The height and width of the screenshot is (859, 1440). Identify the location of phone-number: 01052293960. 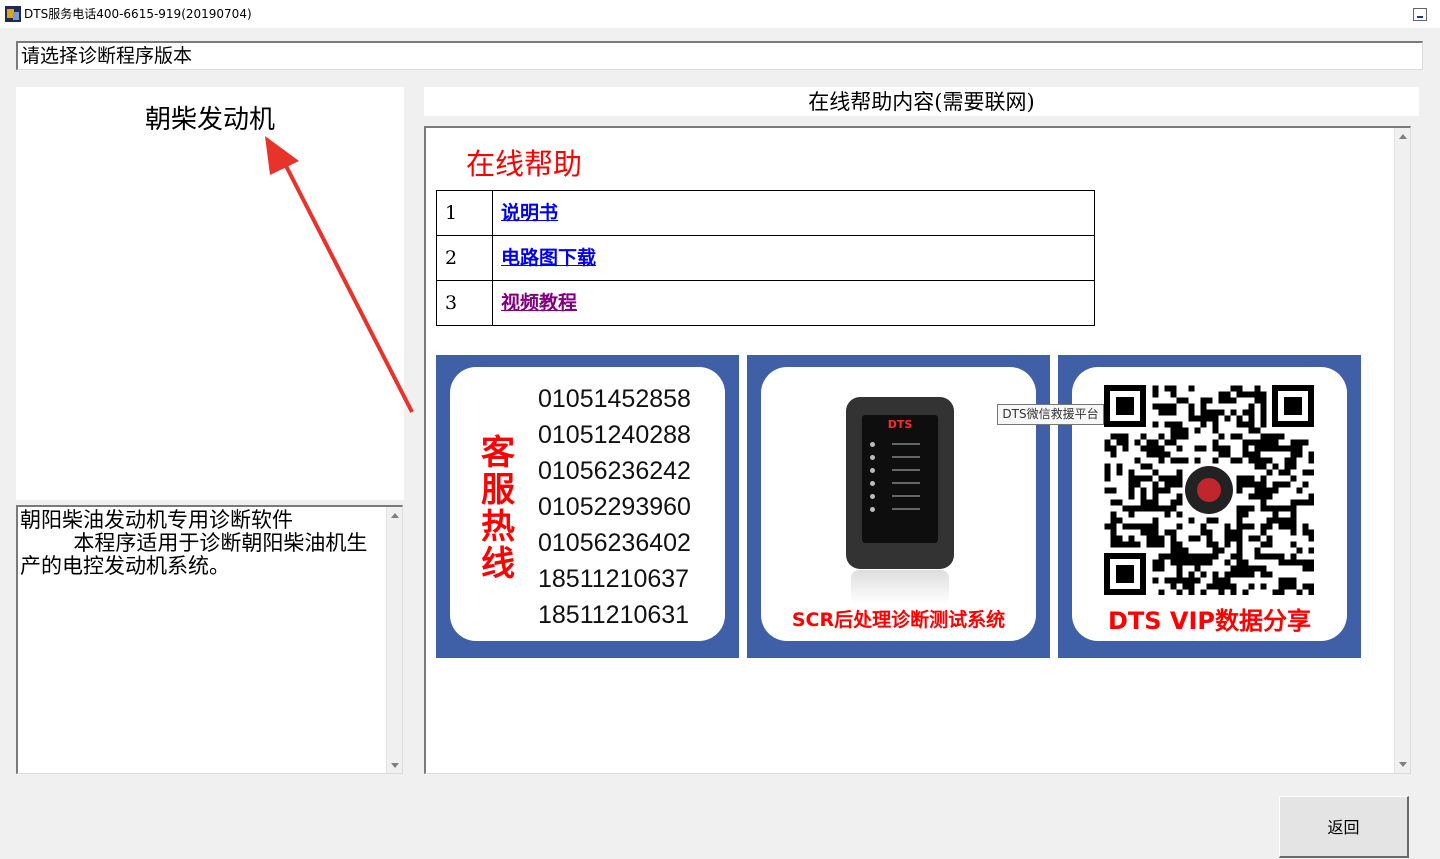
(614, 507).